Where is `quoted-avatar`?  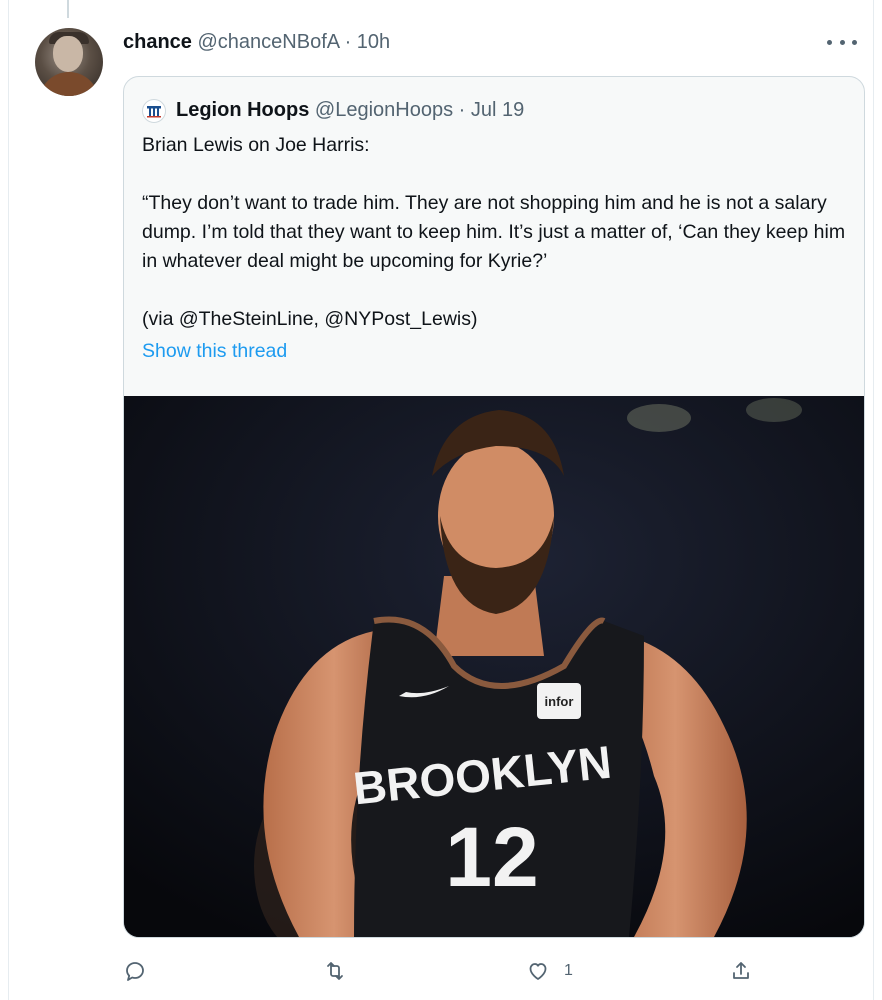
quoted-avatar is located at coordinates (154, 111).